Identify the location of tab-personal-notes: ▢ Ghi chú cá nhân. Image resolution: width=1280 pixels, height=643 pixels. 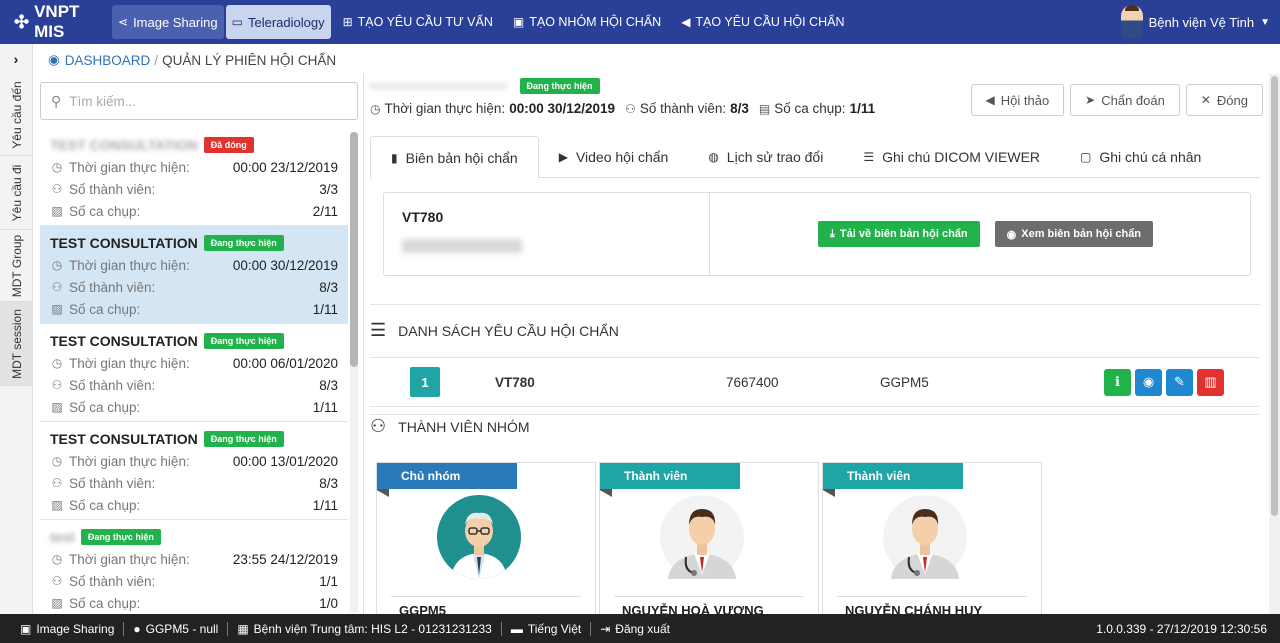
(1140, 157).